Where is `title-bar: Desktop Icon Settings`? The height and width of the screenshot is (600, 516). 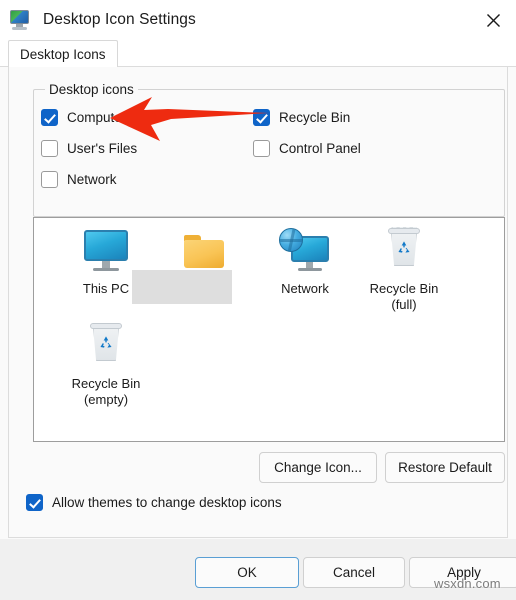
title-bar: Desktop Icon Settings is located at coordinates (258, 20).